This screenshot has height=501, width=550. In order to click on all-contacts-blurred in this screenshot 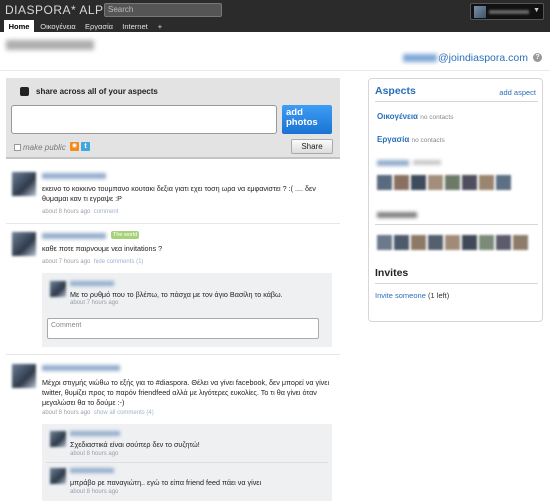, I will do `click(397, 215)`.